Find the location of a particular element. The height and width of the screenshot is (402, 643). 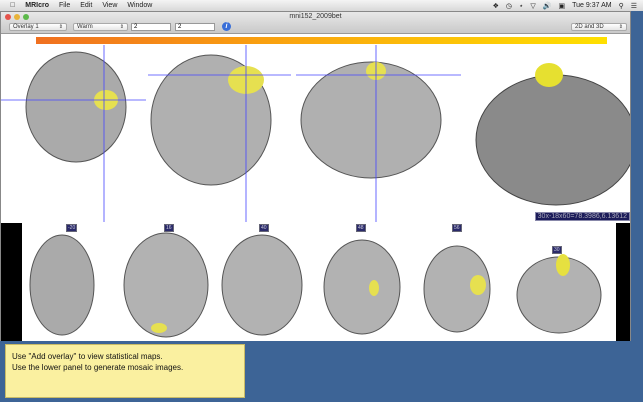

menu-file: File is located at coordinates (64, 5).